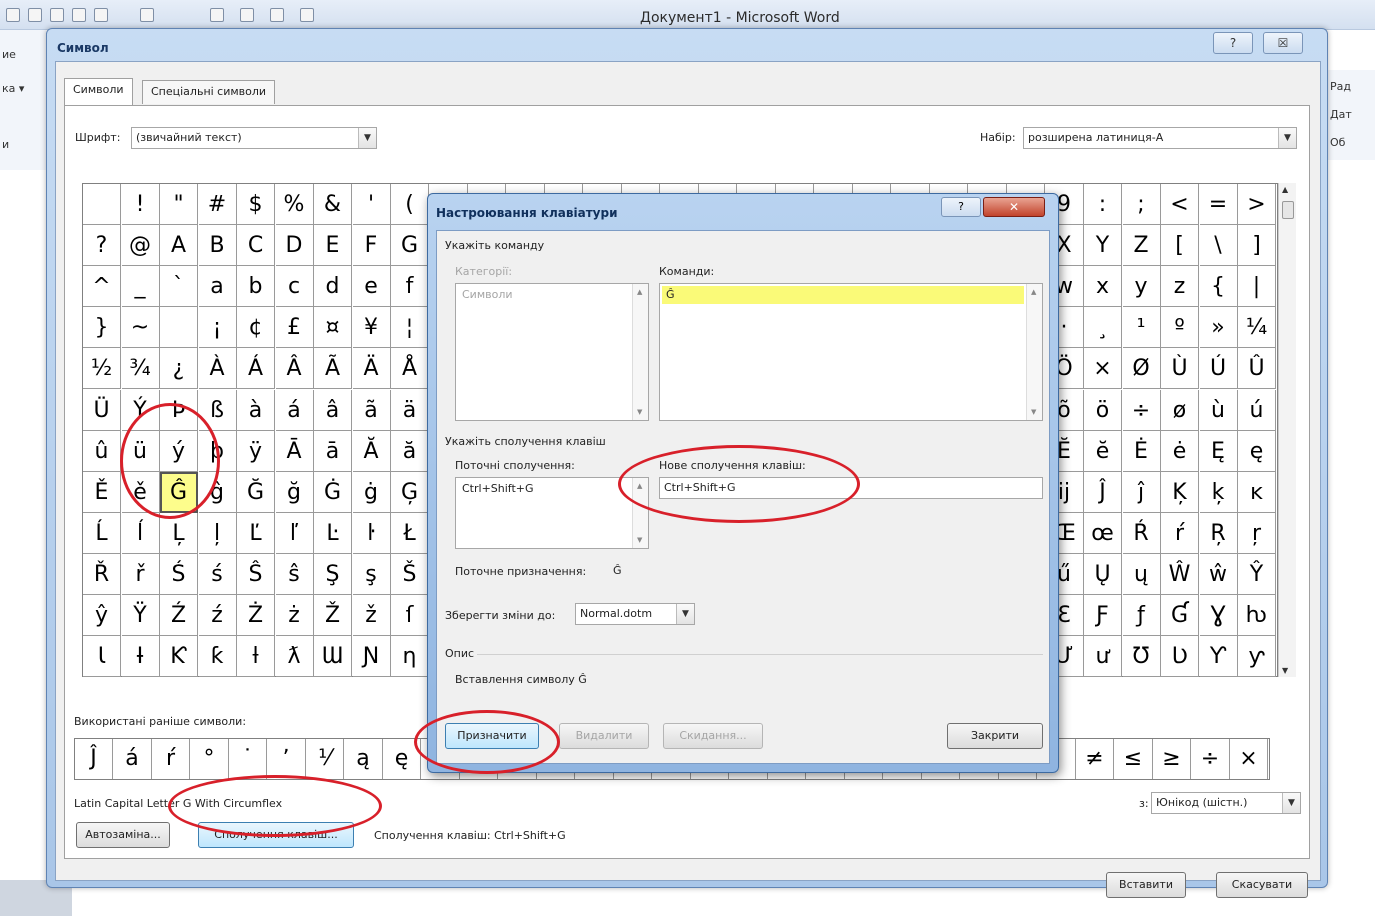 The width and height of the screenshot is (1375, 916). Describe the element at coordinates (1257, 204) in the screenshot. I see `symbol-cell: >` at that location.